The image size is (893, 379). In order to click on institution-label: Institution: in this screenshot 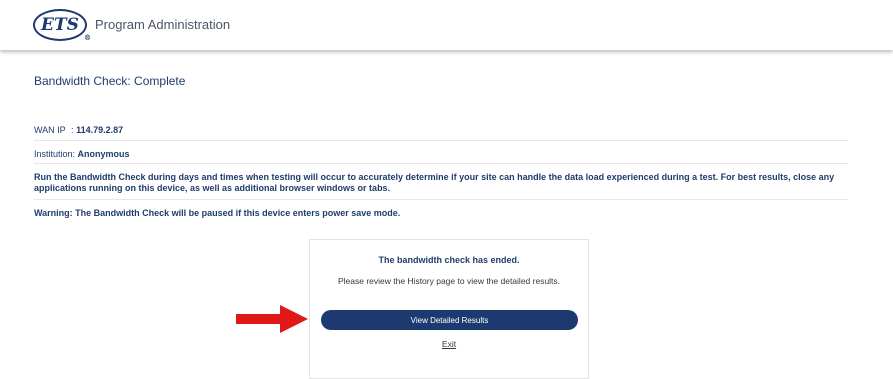, I will do `click(55, 154)`.